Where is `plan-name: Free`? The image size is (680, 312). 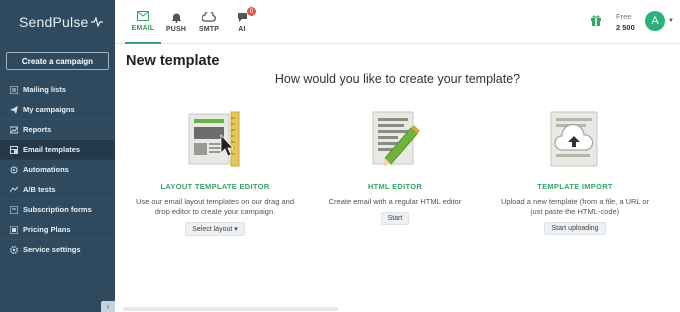 plan-name: Free is located at coordinates (624, 16).